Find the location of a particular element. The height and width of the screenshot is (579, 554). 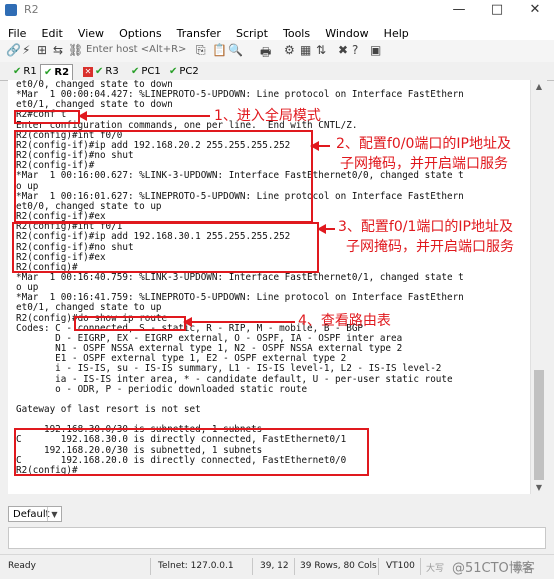

arrow-2-head is located at coordinates (314, 146).